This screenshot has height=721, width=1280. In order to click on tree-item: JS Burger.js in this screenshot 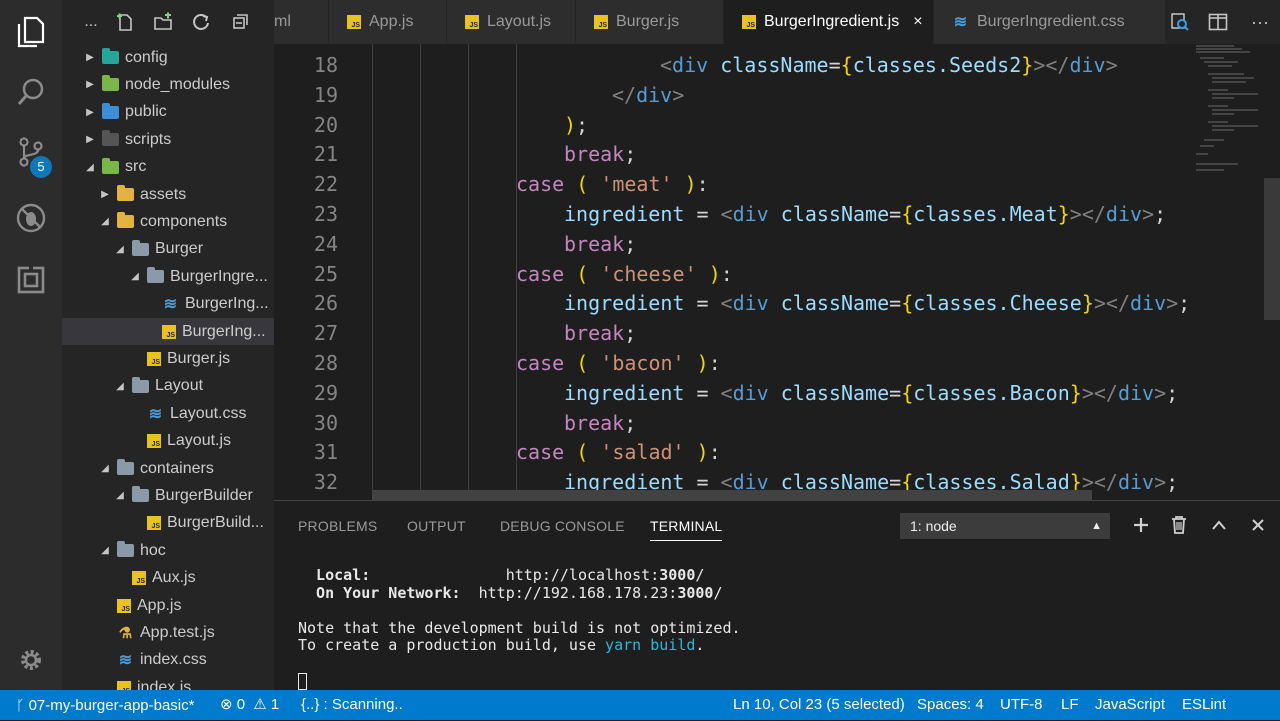, I will do `click(168, 358)`.